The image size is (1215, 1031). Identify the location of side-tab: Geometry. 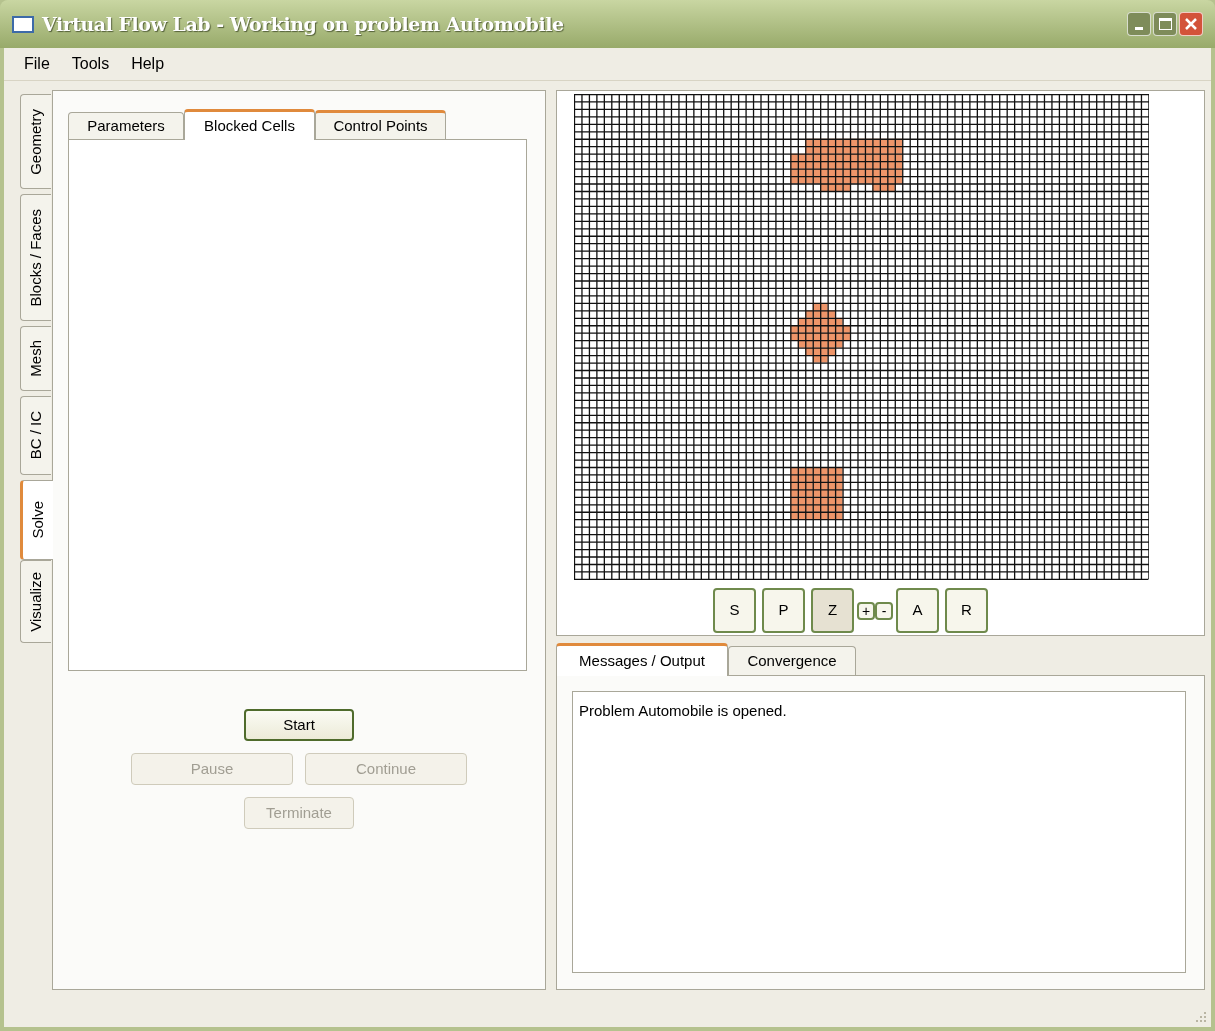
(35, 141).